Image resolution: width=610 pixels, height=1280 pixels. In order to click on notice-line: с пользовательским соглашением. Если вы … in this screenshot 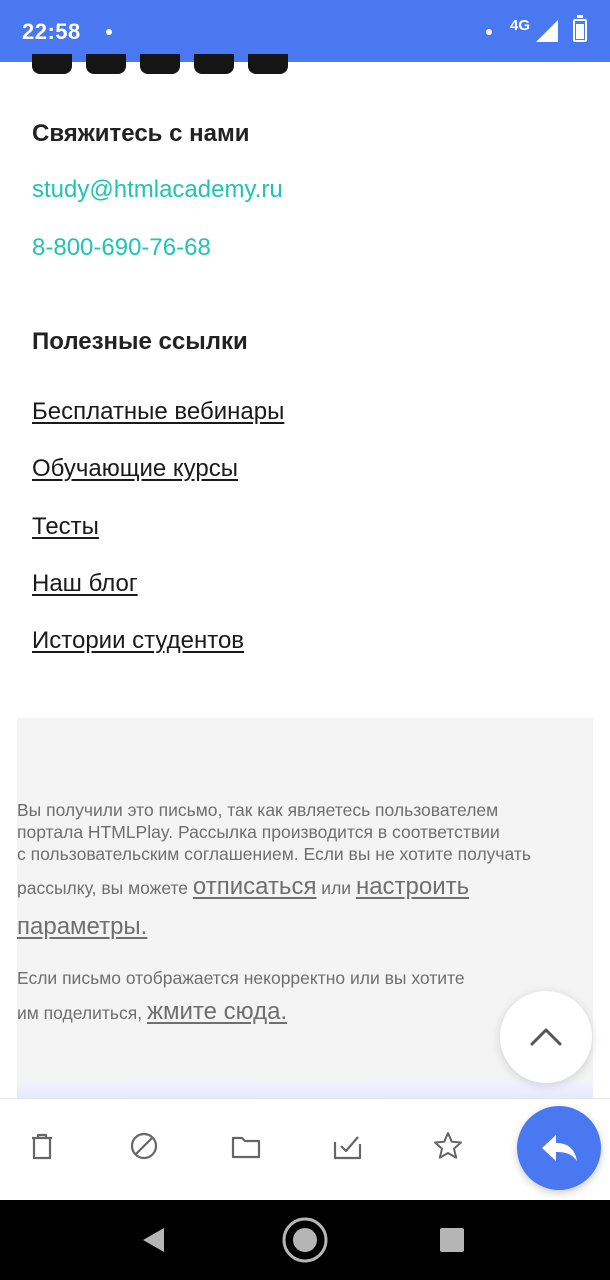, I will do `click(274, 854)`.